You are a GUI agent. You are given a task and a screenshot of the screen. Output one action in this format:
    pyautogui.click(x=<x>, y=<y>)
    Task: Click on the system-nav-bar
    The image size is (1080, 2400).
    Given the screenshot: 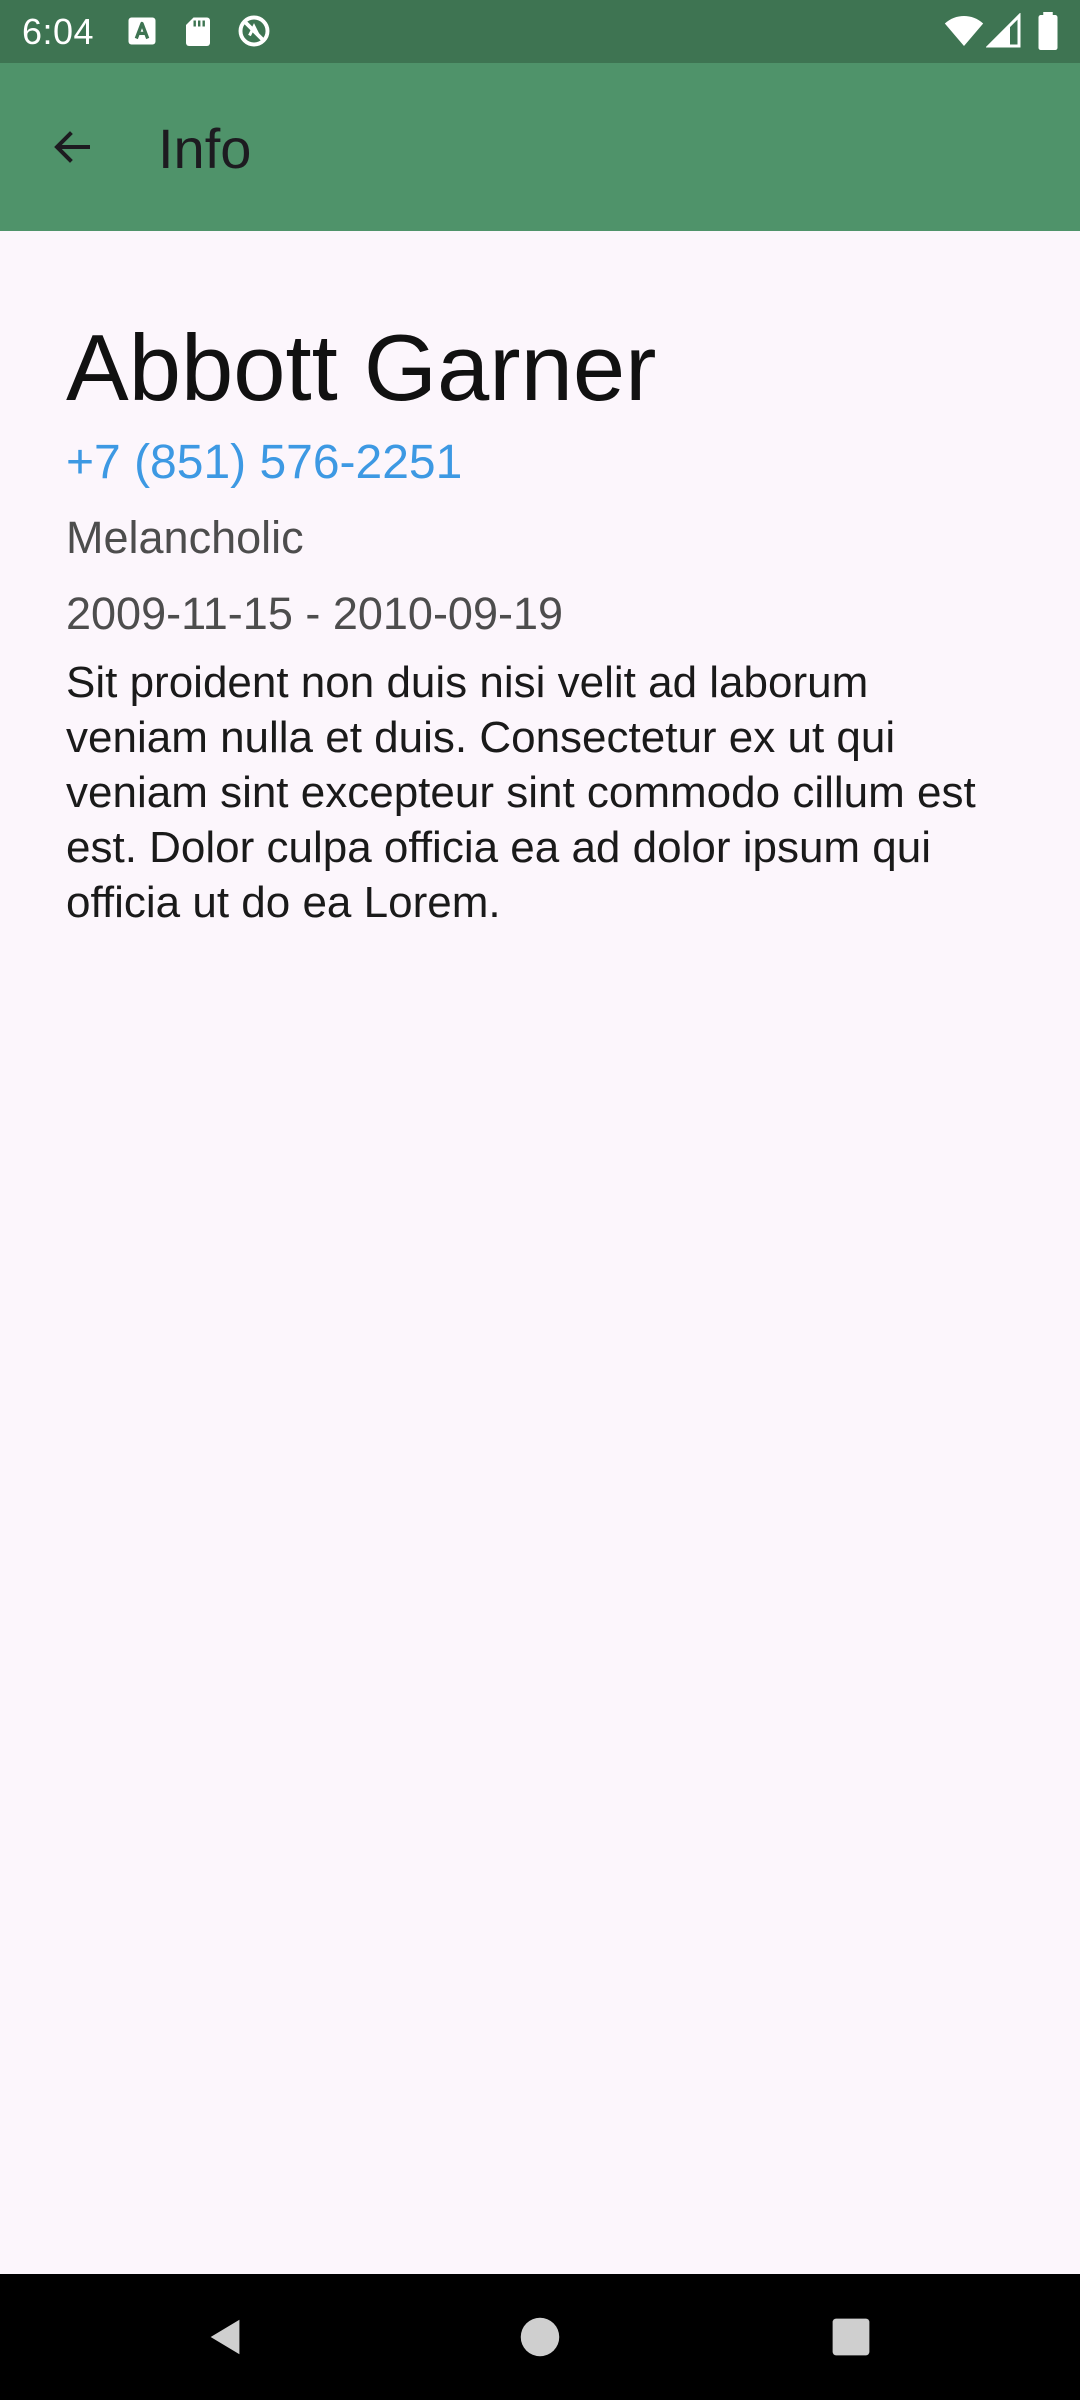 What is the action you would take?
    pyautogui.click(x=540, y=2337)
    